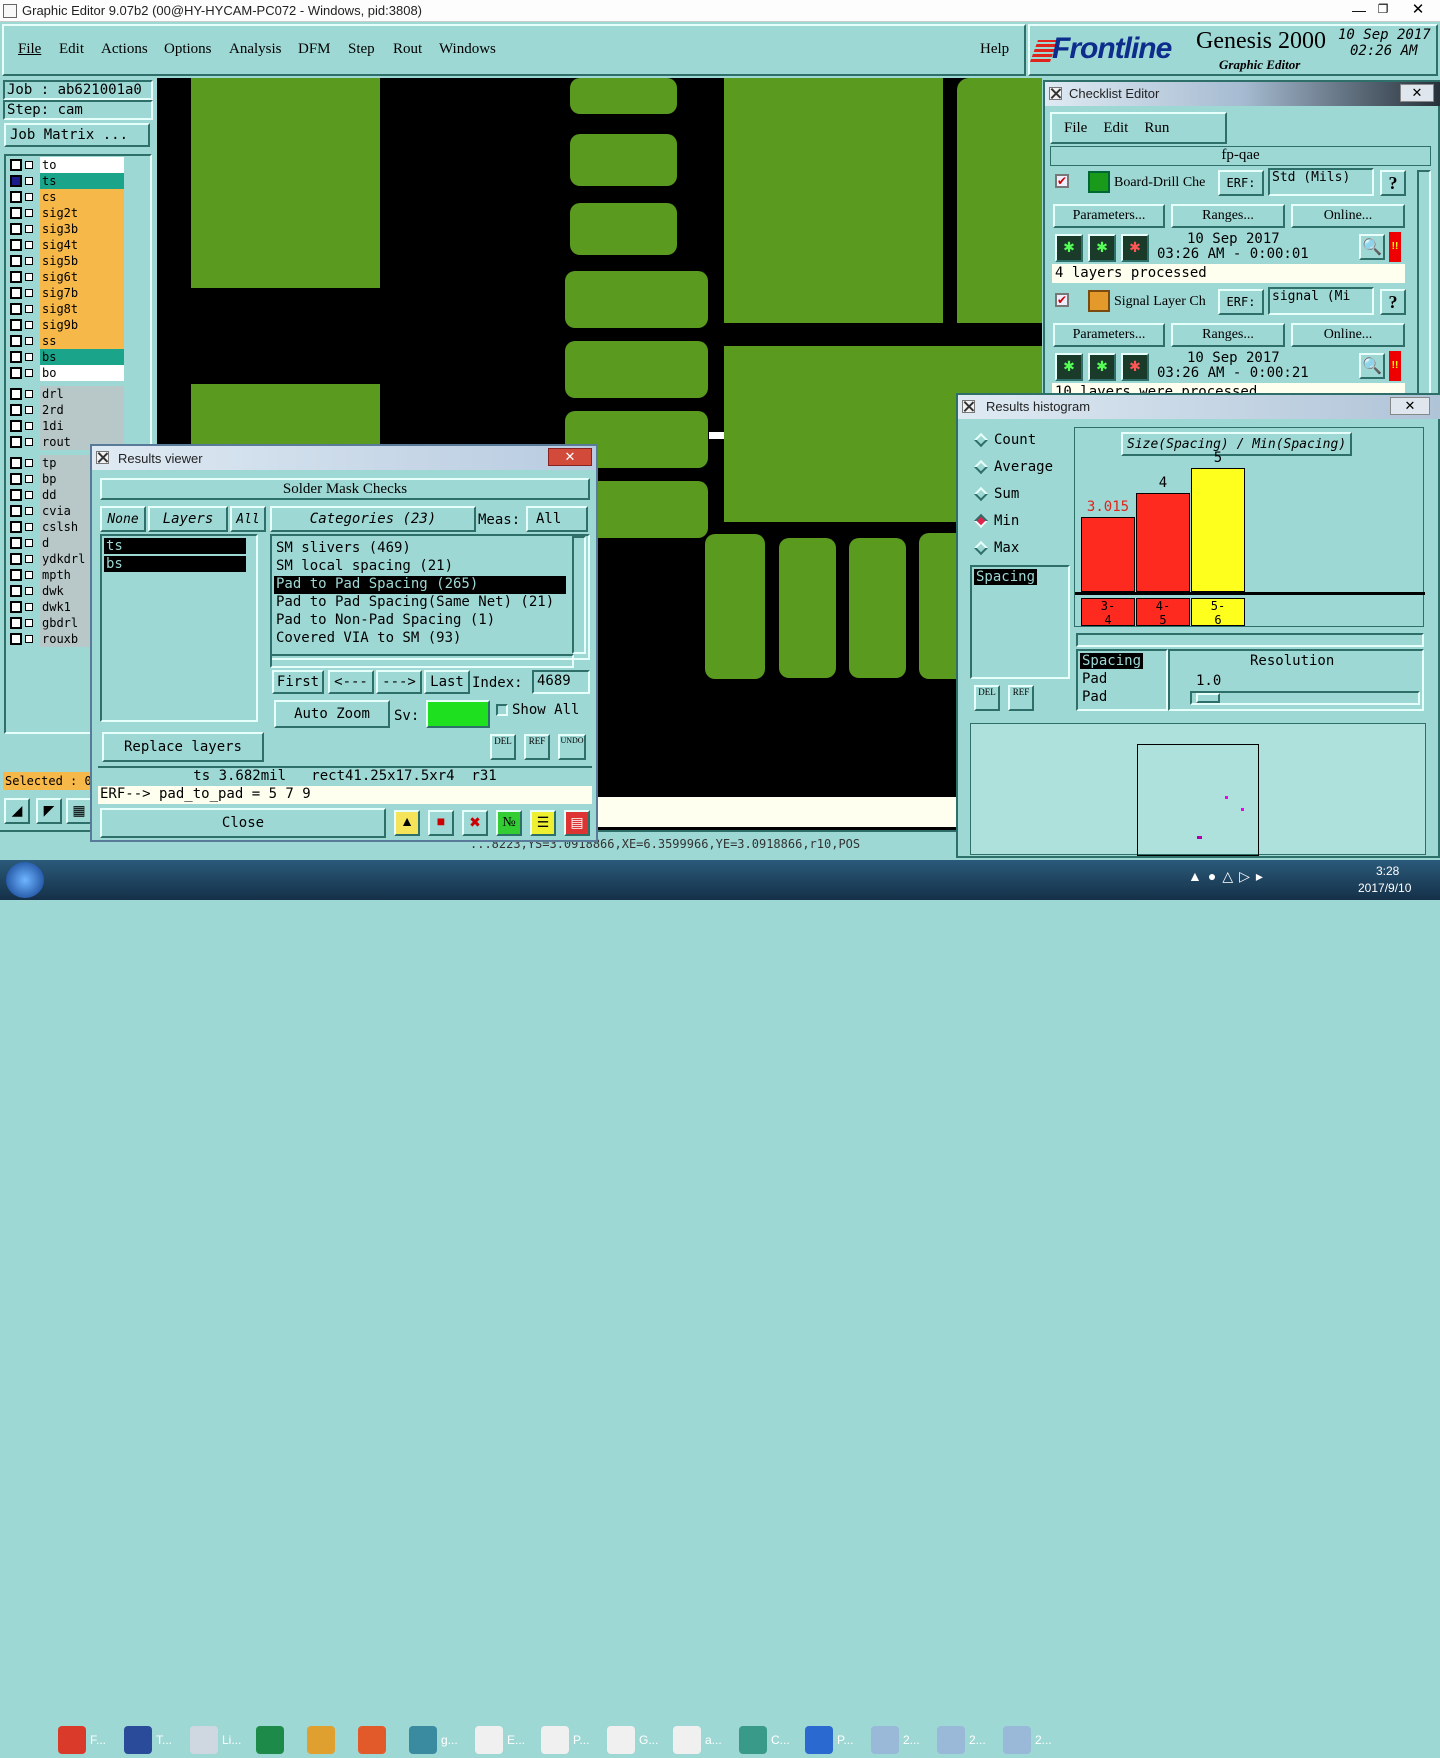 The width and height of the screenshot is (1440, 1758). Describe the element at coordinates (987, 698) in the screenshot. I see `del-icon: DEL` at that location.